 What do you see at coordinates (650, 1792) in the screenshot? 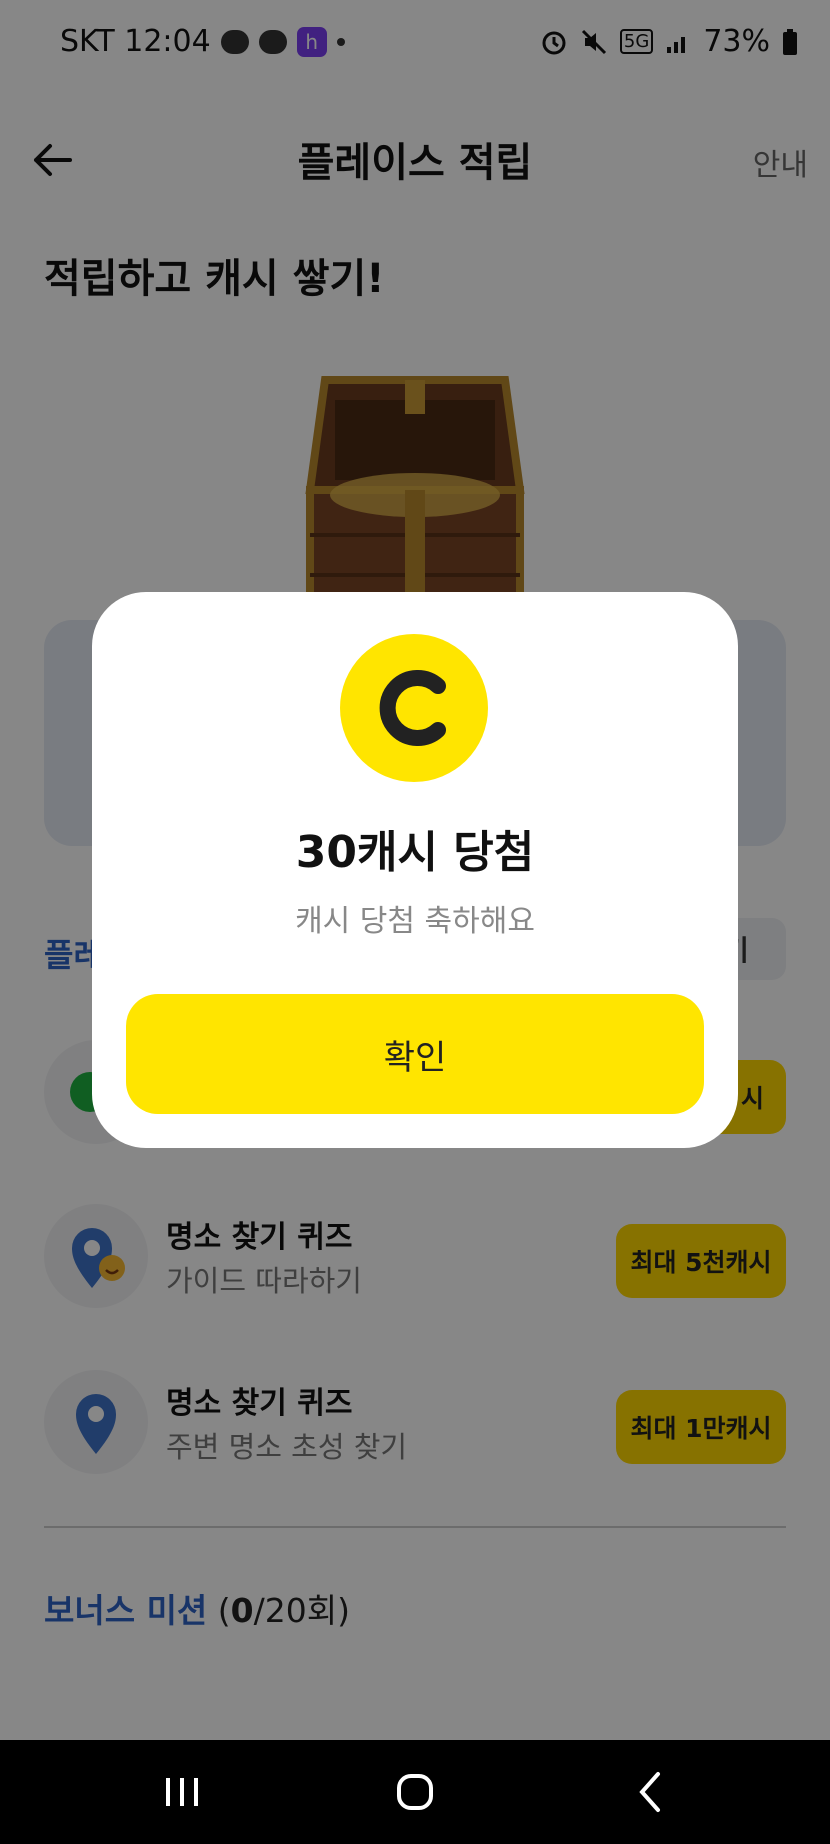
I see `back-icon` at bounding box center [650, 1792].